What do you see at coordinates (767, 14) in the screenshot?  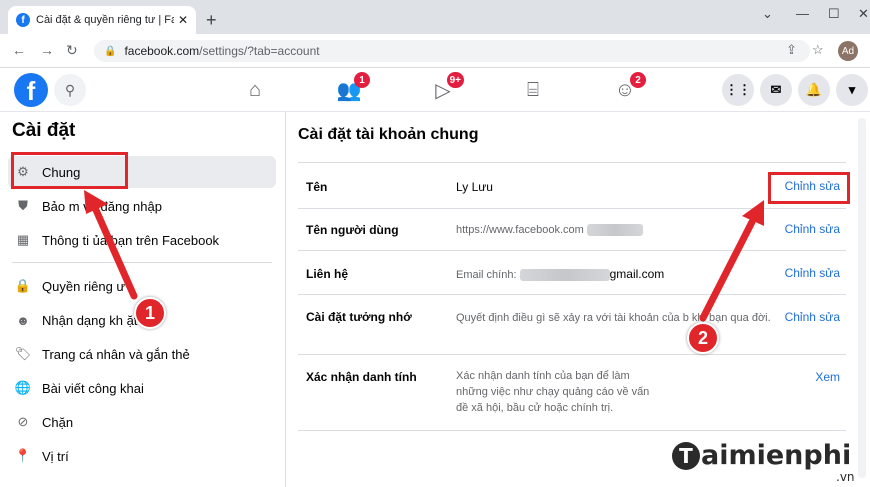 I see `tab-search-chevron-icon: ⌄` at bounding box center [767, 14].